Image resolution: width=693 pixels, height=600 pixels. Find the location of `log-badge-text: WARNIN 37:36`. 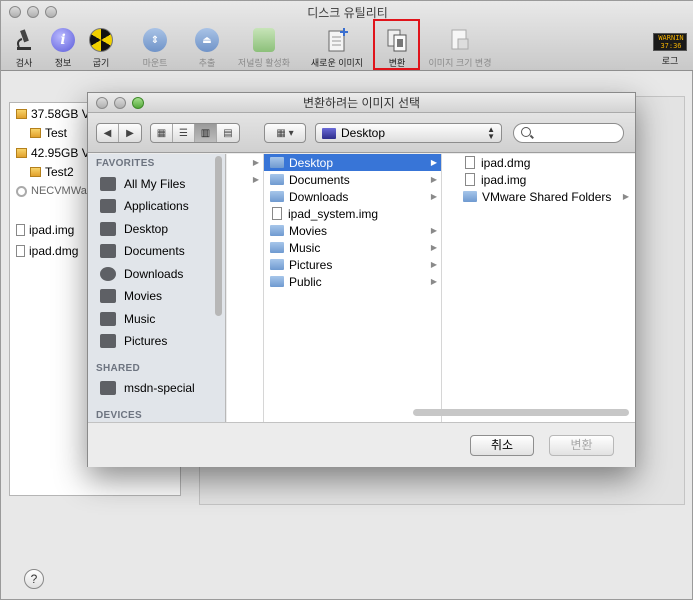

log-badge-text: WARNIN 37:36 is located at coordinates (671, 42).